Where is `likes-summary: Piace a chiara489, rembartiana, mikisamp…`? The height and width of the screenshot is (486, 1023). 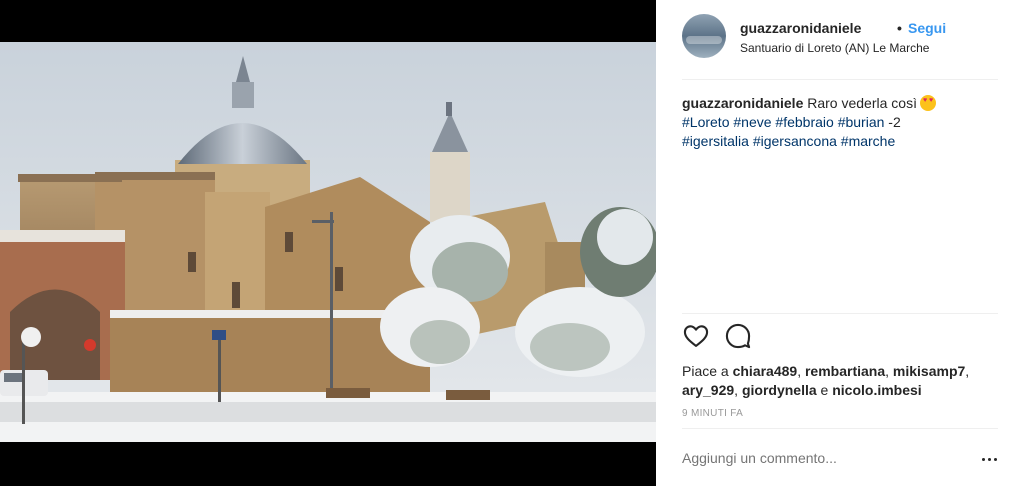
likes-summary: Piace a chiara489, rembartiana, mikisamp… is located at coordinates (826, 380).